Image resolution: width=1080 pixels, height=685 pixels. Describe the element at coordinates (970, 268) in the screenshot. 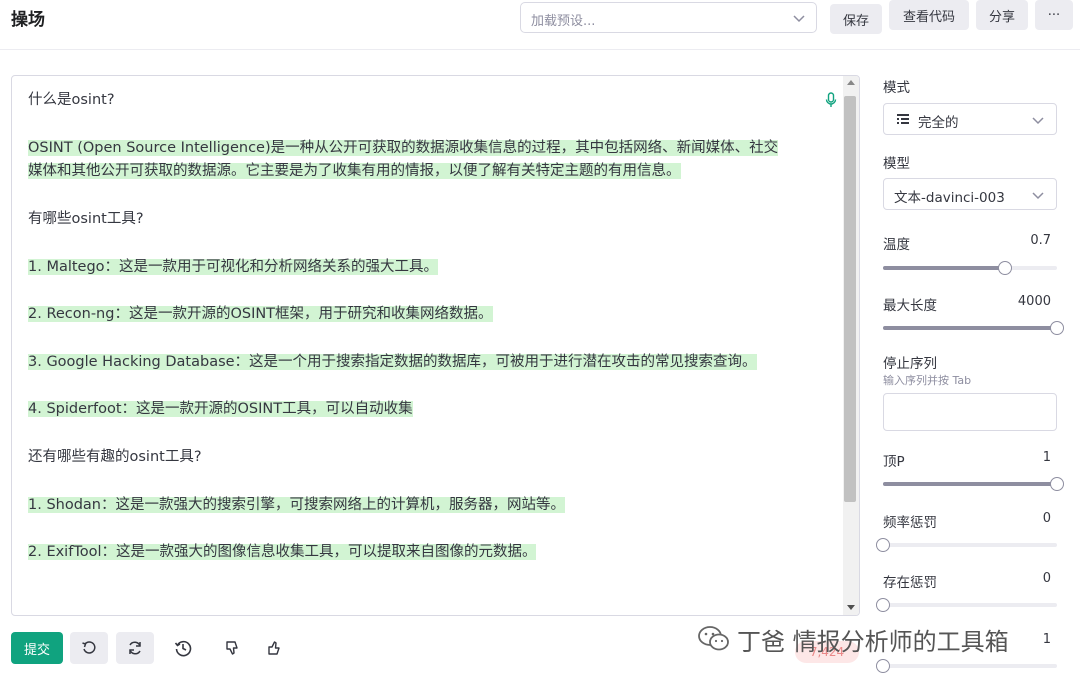

I see `temperature-slider` at that location.